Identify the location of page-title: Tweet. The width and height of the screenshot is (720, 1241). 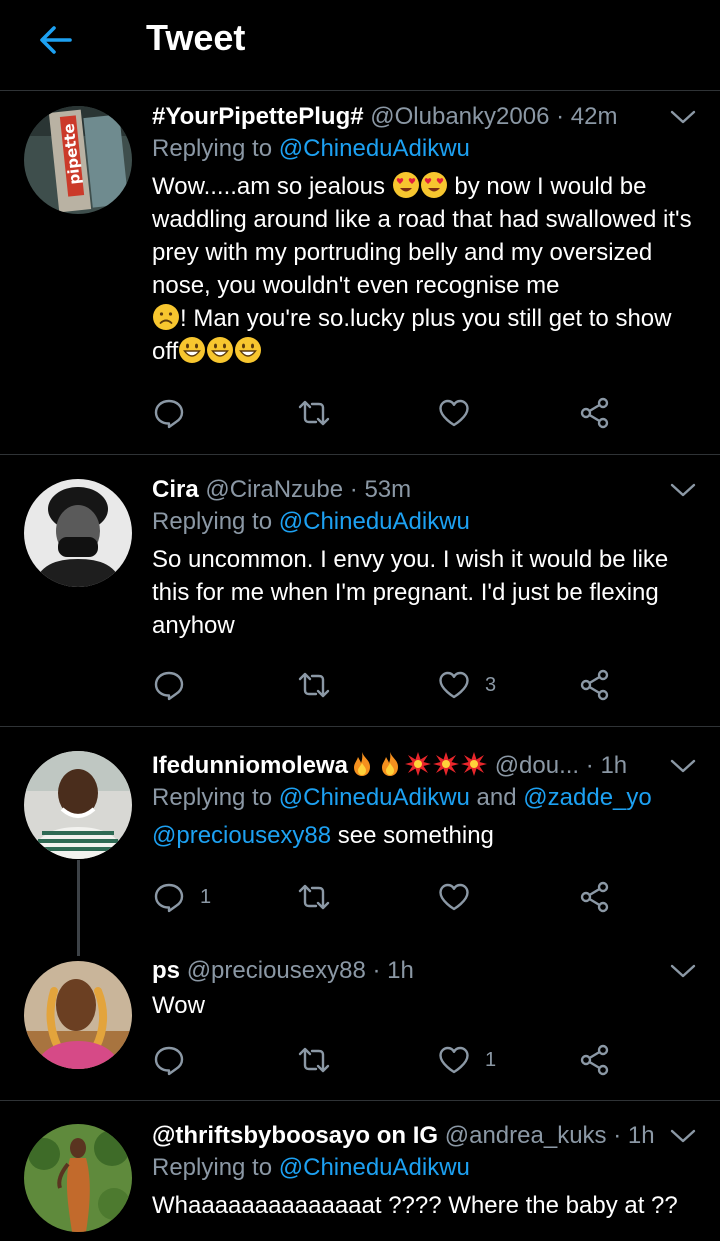
(196, 37).